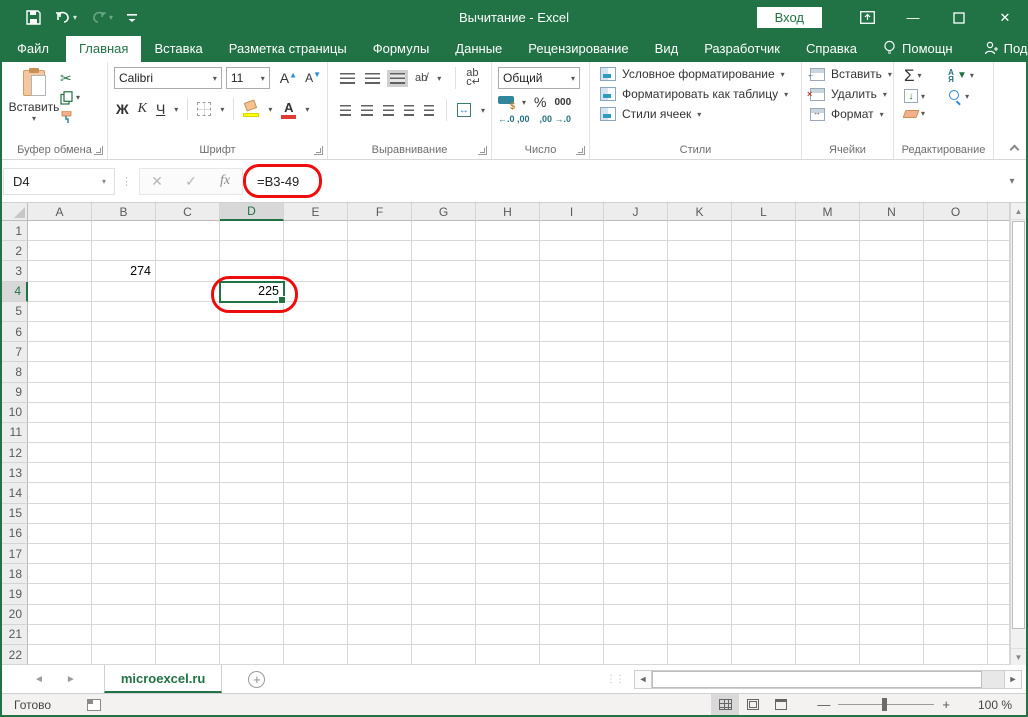 This screenshot has width=1028, height=717. Describe the element at coordinates (60, 513) in the screenshot. I see `cell-A15` at that location.